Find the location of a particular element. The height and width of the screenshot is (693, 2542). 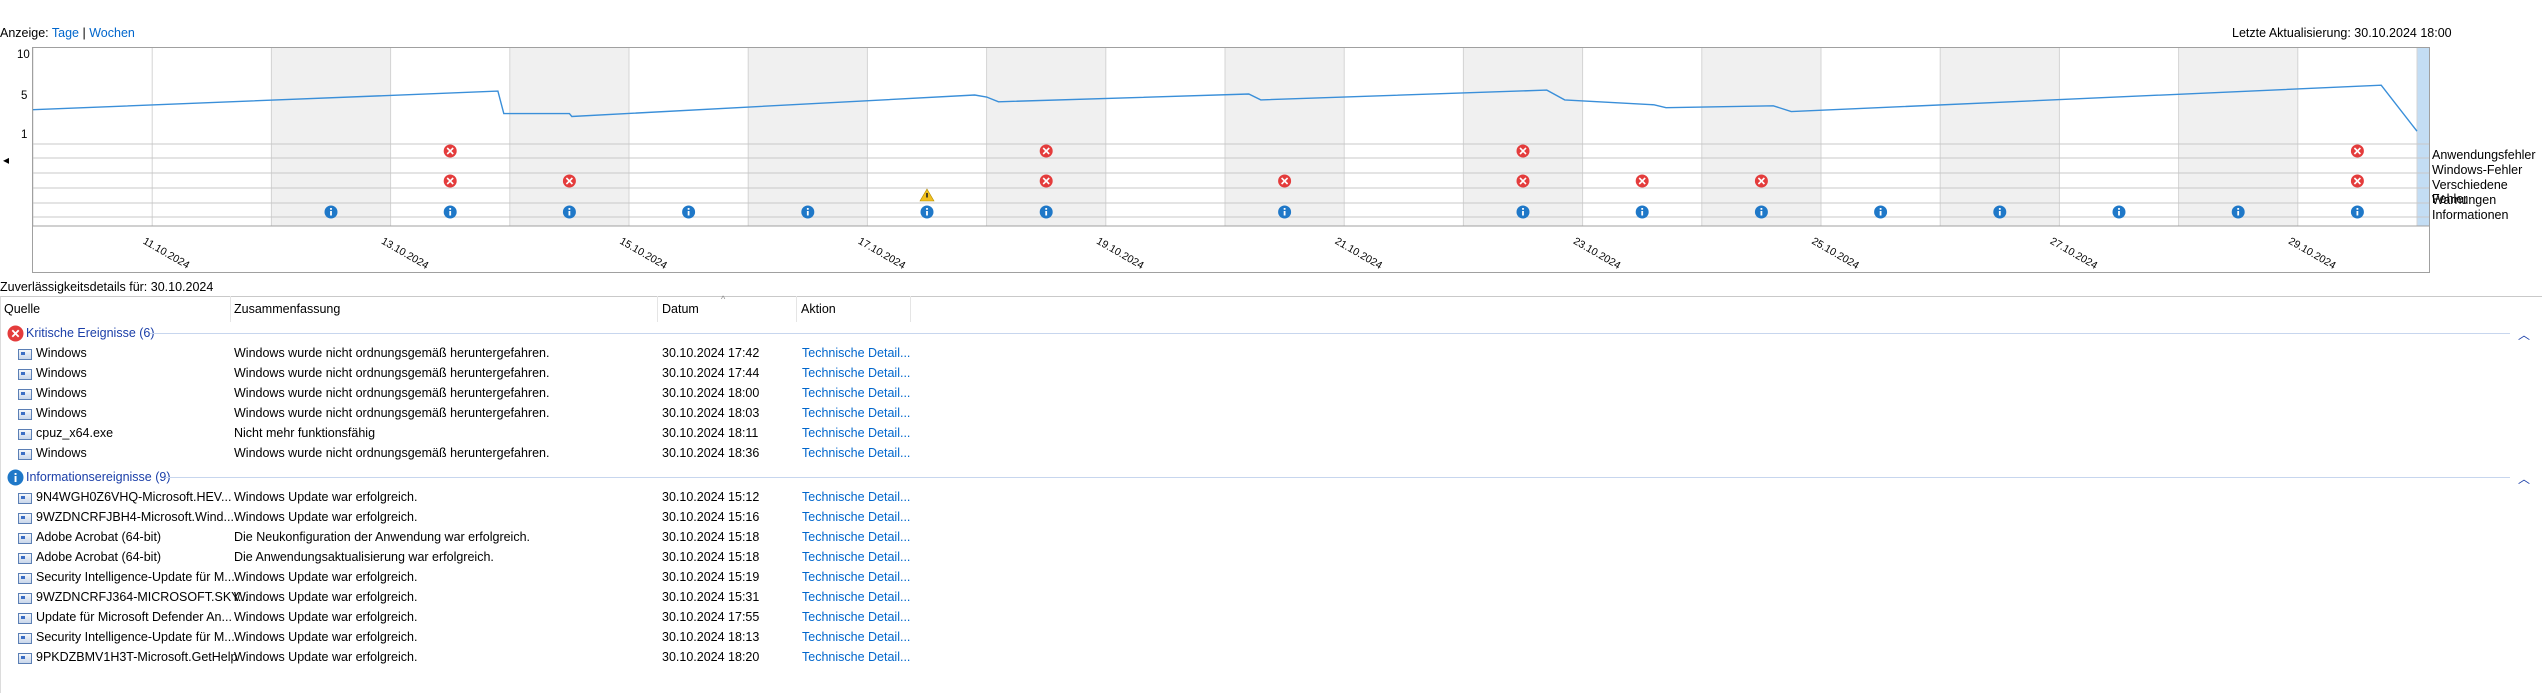

group-critical-events: Kritische Ereignisse (6) is located at coordinates (90, 333).